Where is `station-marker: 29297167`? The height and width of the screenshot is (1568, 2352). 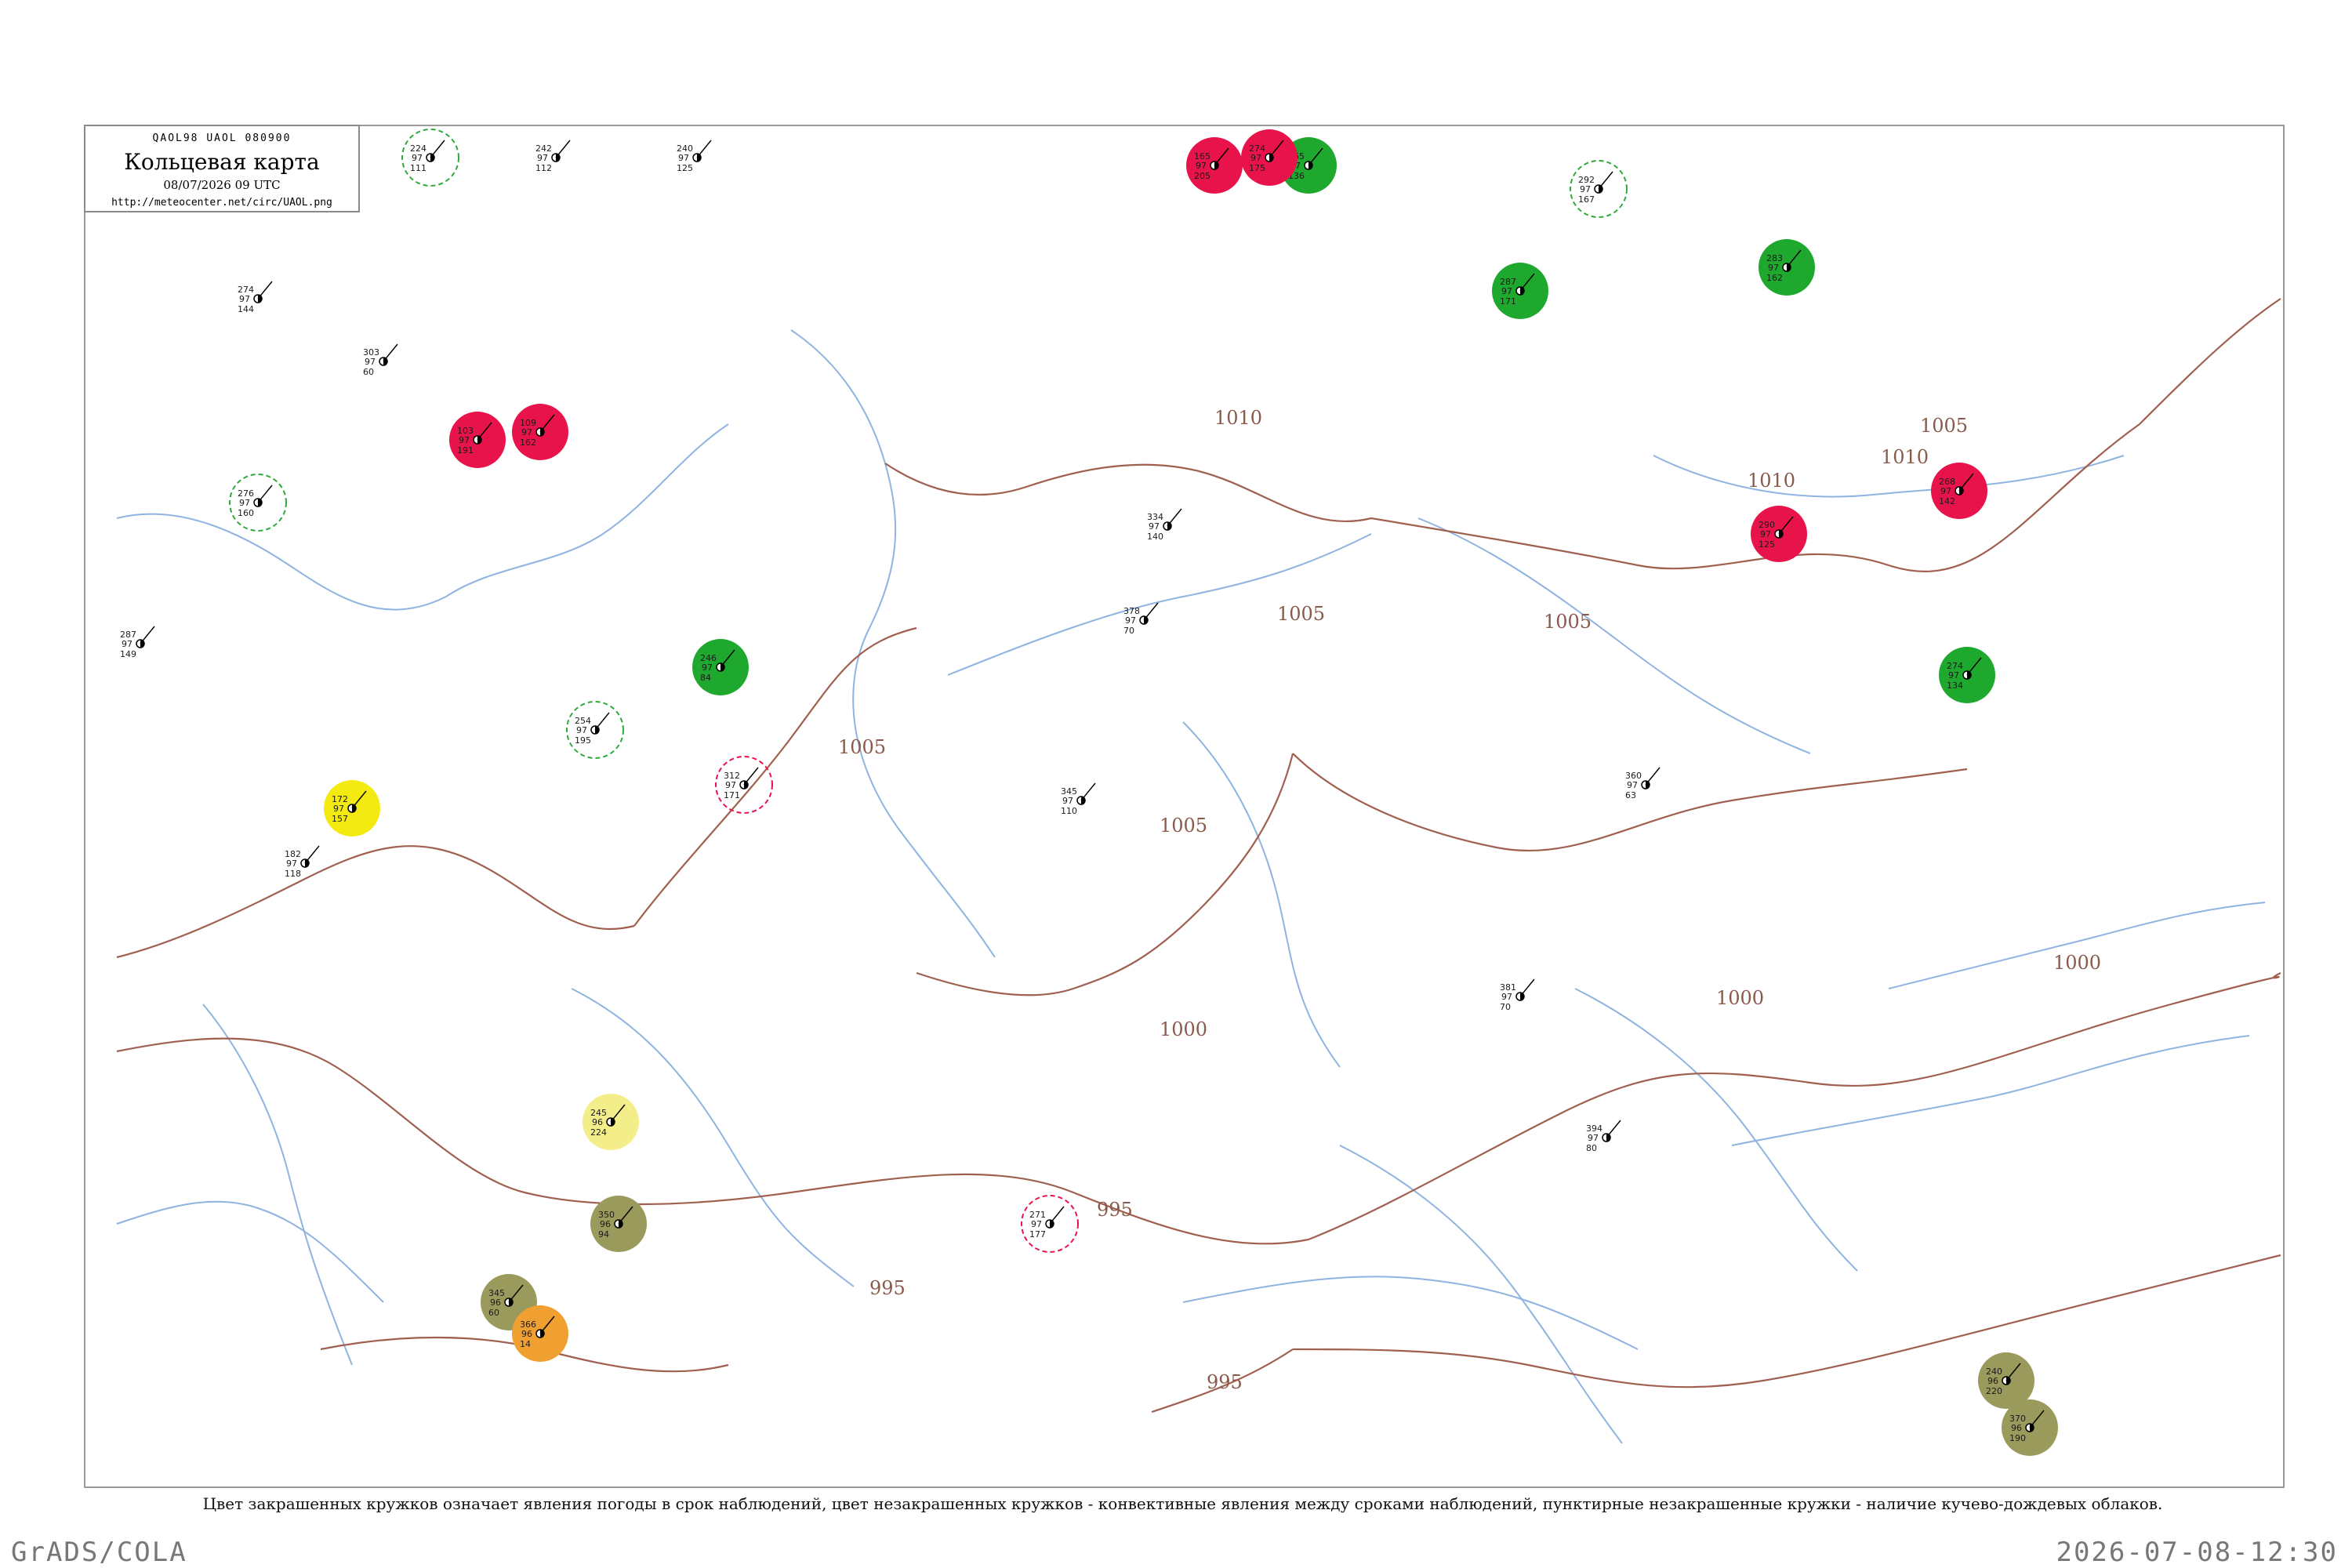
station-marker: 29297167 is located at coordinates (1599, 189).